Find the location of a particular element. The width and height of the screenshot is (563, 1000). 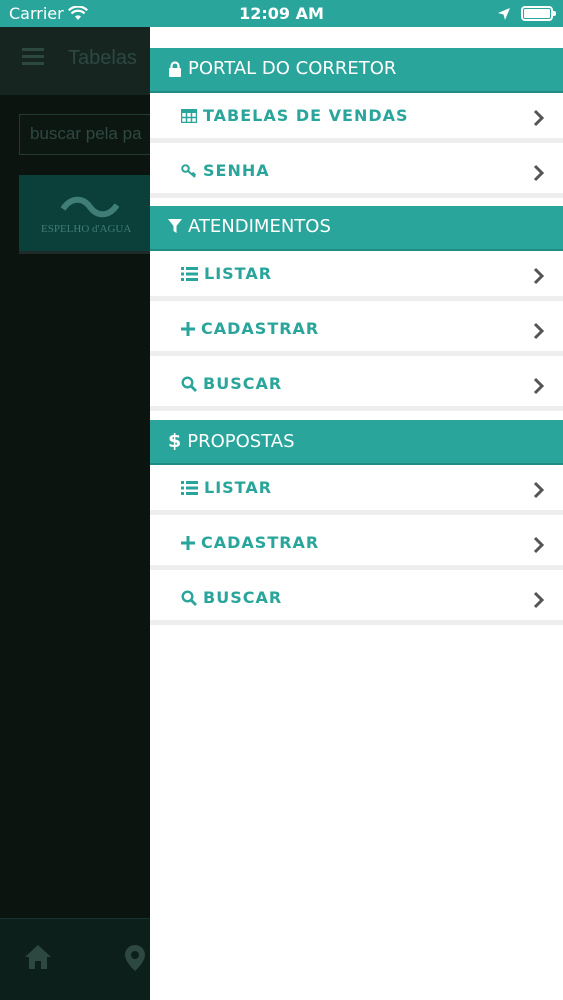

map-pin-icon is located at coordinates (135, 960).